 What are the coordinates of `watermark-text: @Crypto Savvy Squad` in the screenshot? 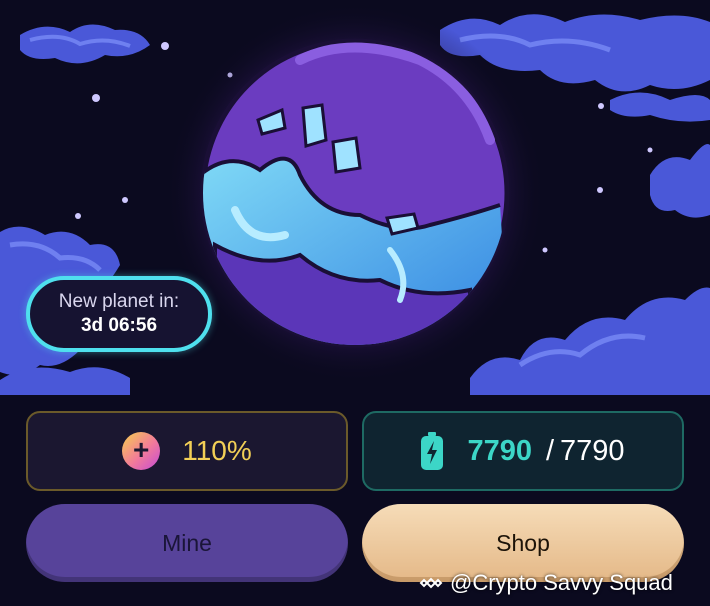 It's located at (561, 582).